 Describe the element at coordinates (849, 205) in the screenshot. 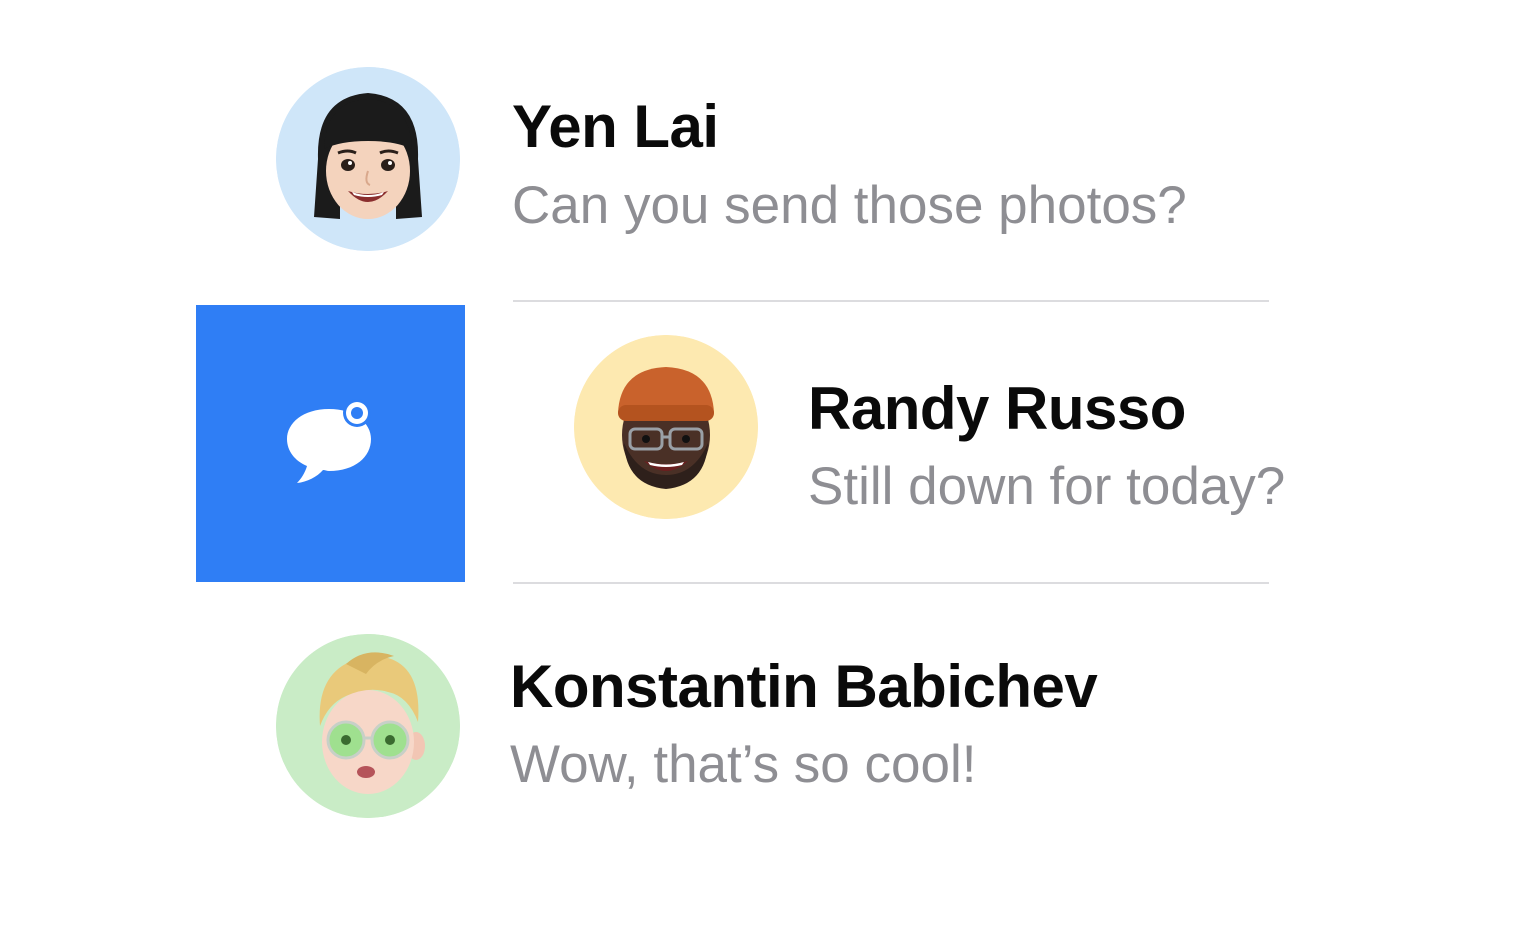

I see `message-preview: Can you send those photos?` at that location.